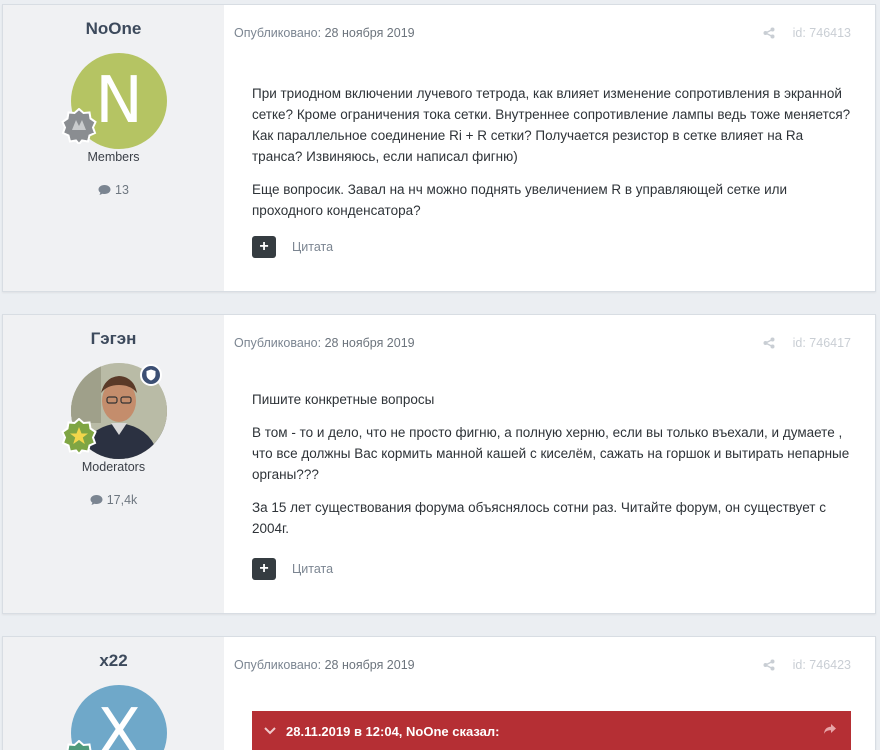 The width and height of the screenshot is (880, 750). Describe the element at coordinates (151, 375) in the screenshot. I see `moderator-shield-icon` at that location.